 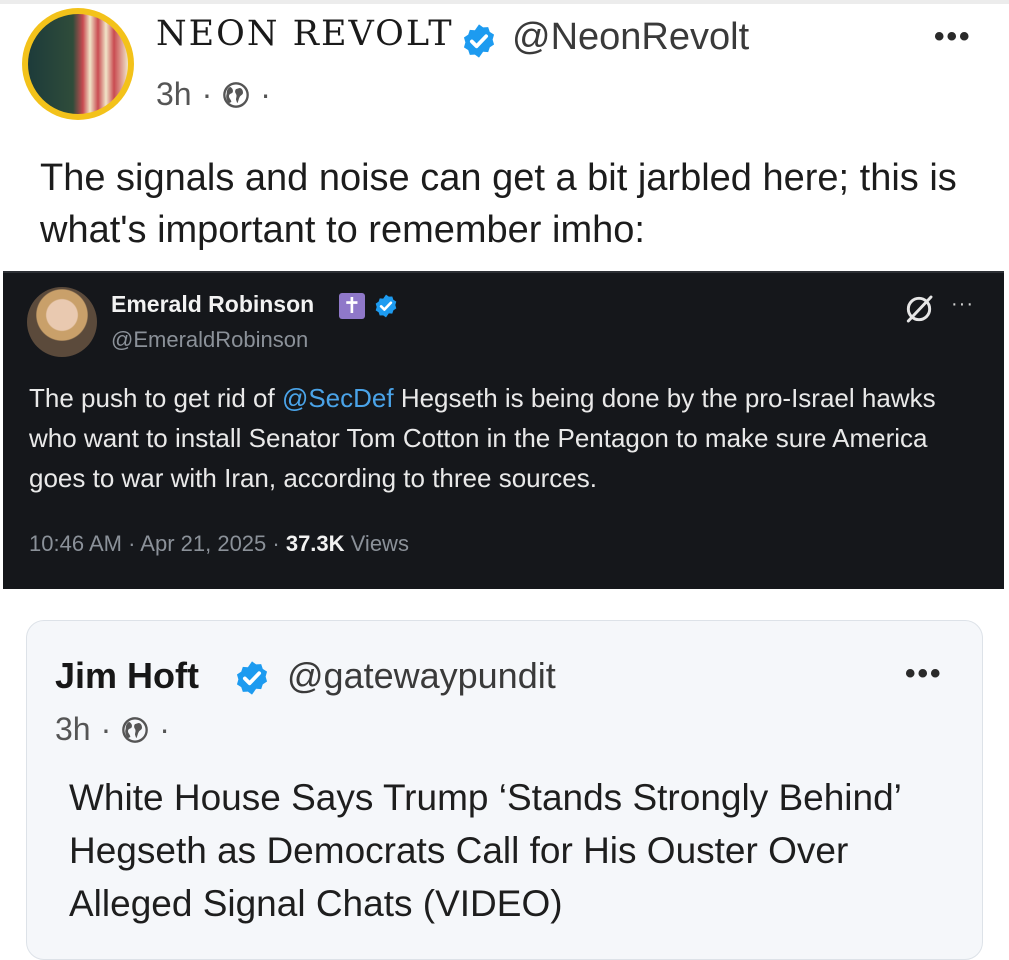 I want to click on post-time: 3h, so click(x=174, y=94).